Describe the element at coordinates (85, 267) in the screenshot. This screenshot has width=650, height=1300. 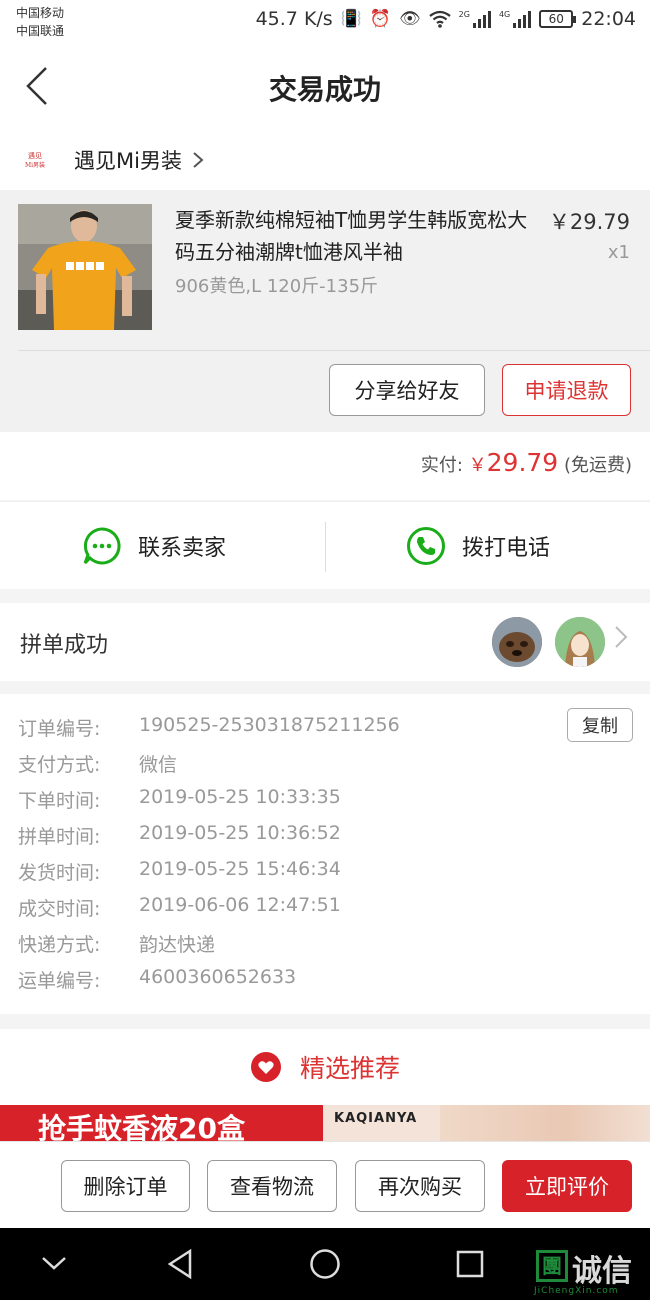
I see `product-image` at that location.